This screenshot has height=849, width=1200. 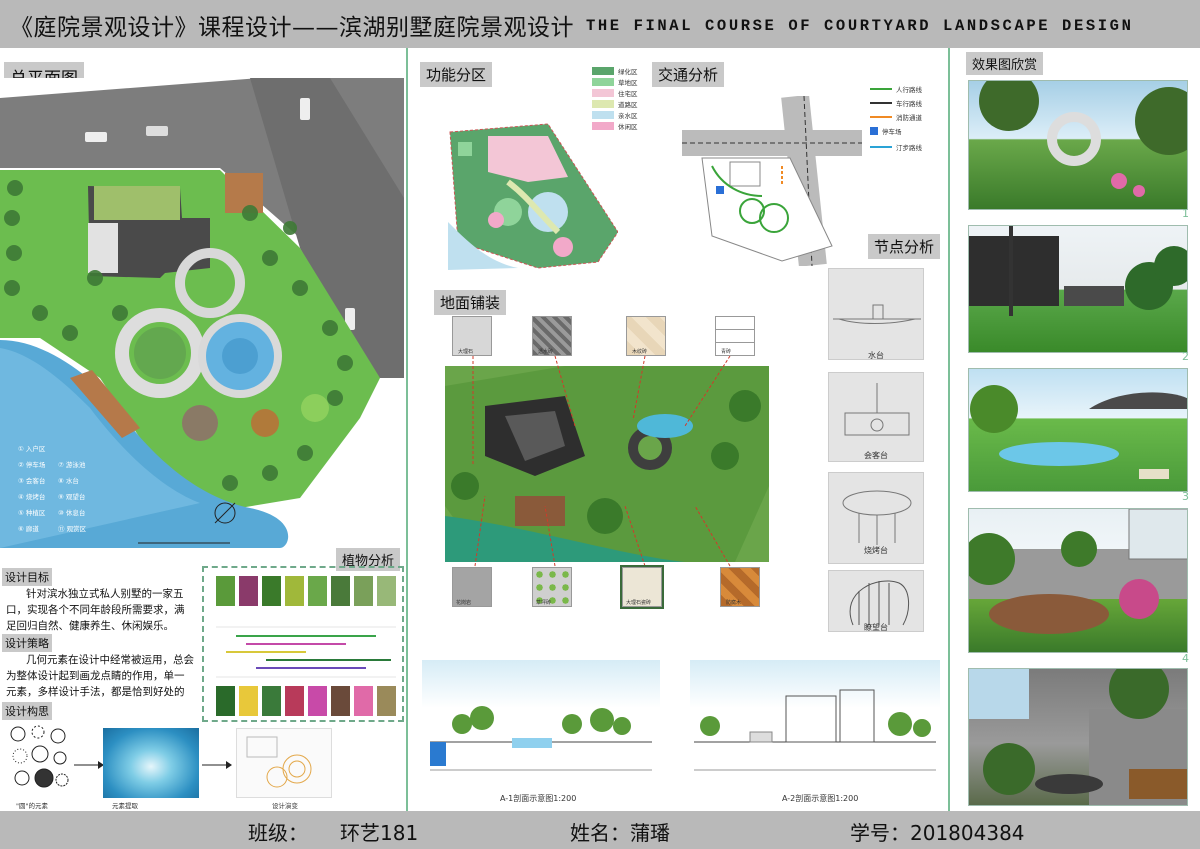 I want to click on concept-label-3: 设计演变, so click(x=285, y=806).